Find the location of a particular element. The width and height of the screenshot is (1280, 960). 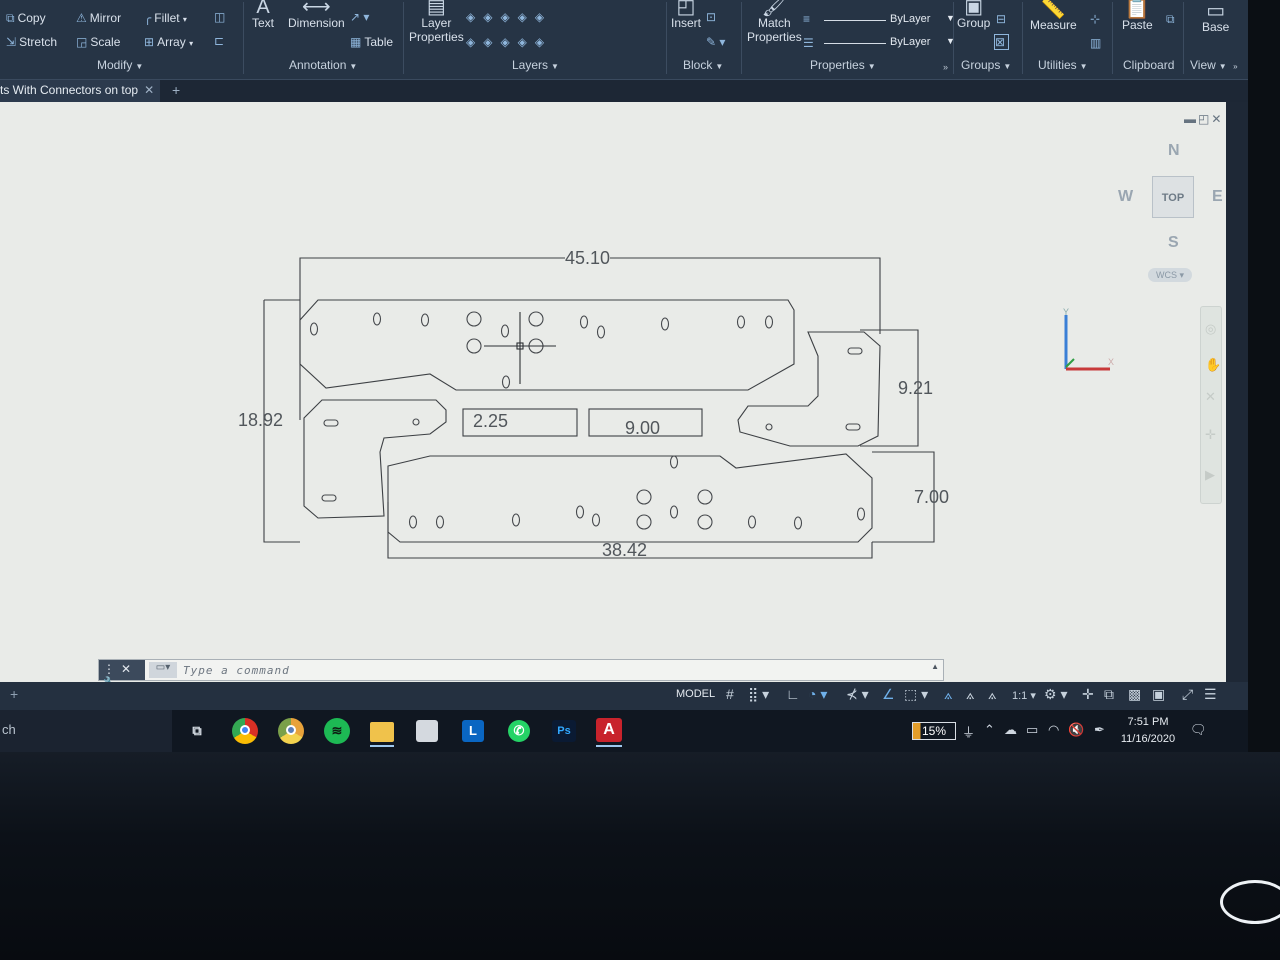

panel-modify: Modify ▼ is located at coordinates (120, 65).